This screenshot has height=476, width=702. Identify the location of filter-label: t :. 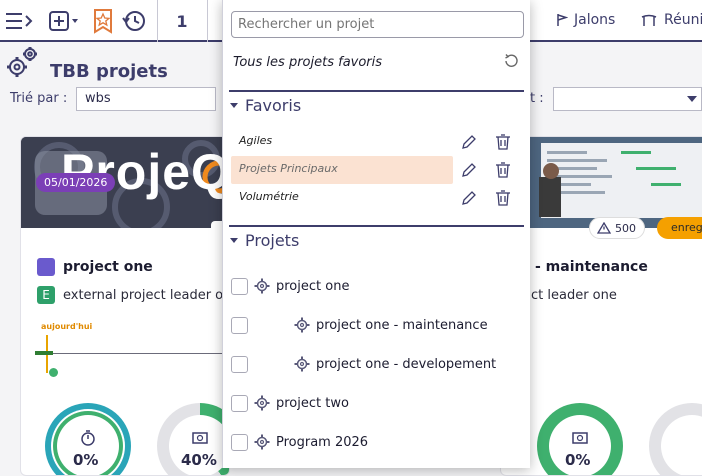
(537, 98).